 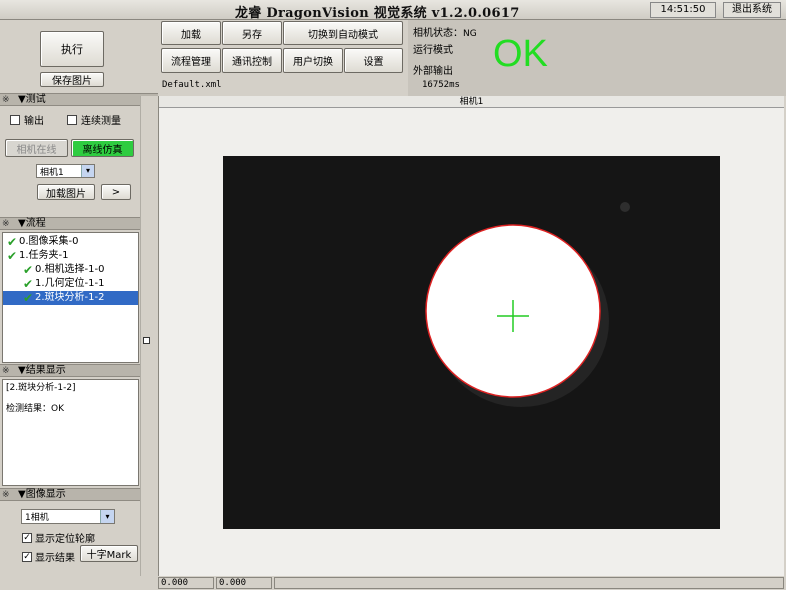 I want to click on next-image-button: >, so click(x=116, y=192).